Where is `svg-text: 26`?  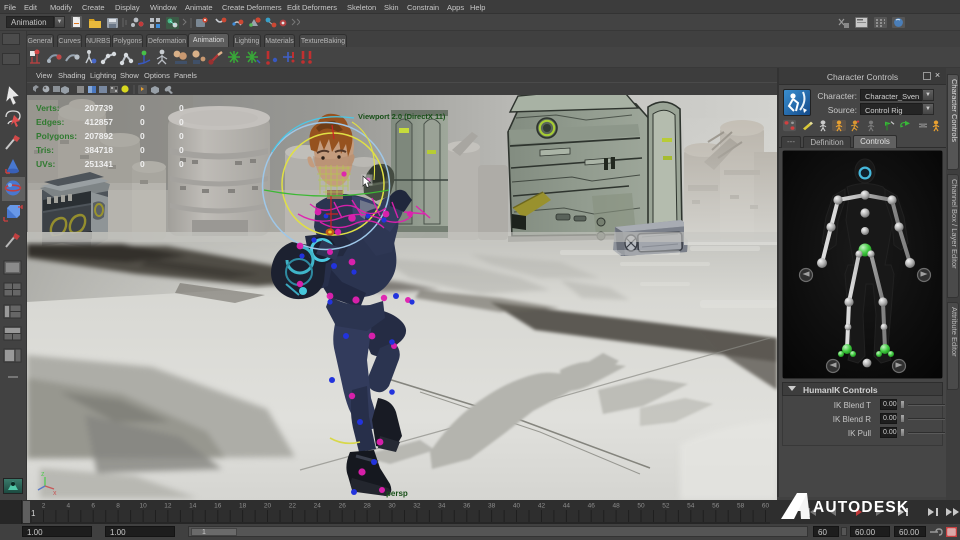
svg-text: 26 is located at coordinates (343, 506).